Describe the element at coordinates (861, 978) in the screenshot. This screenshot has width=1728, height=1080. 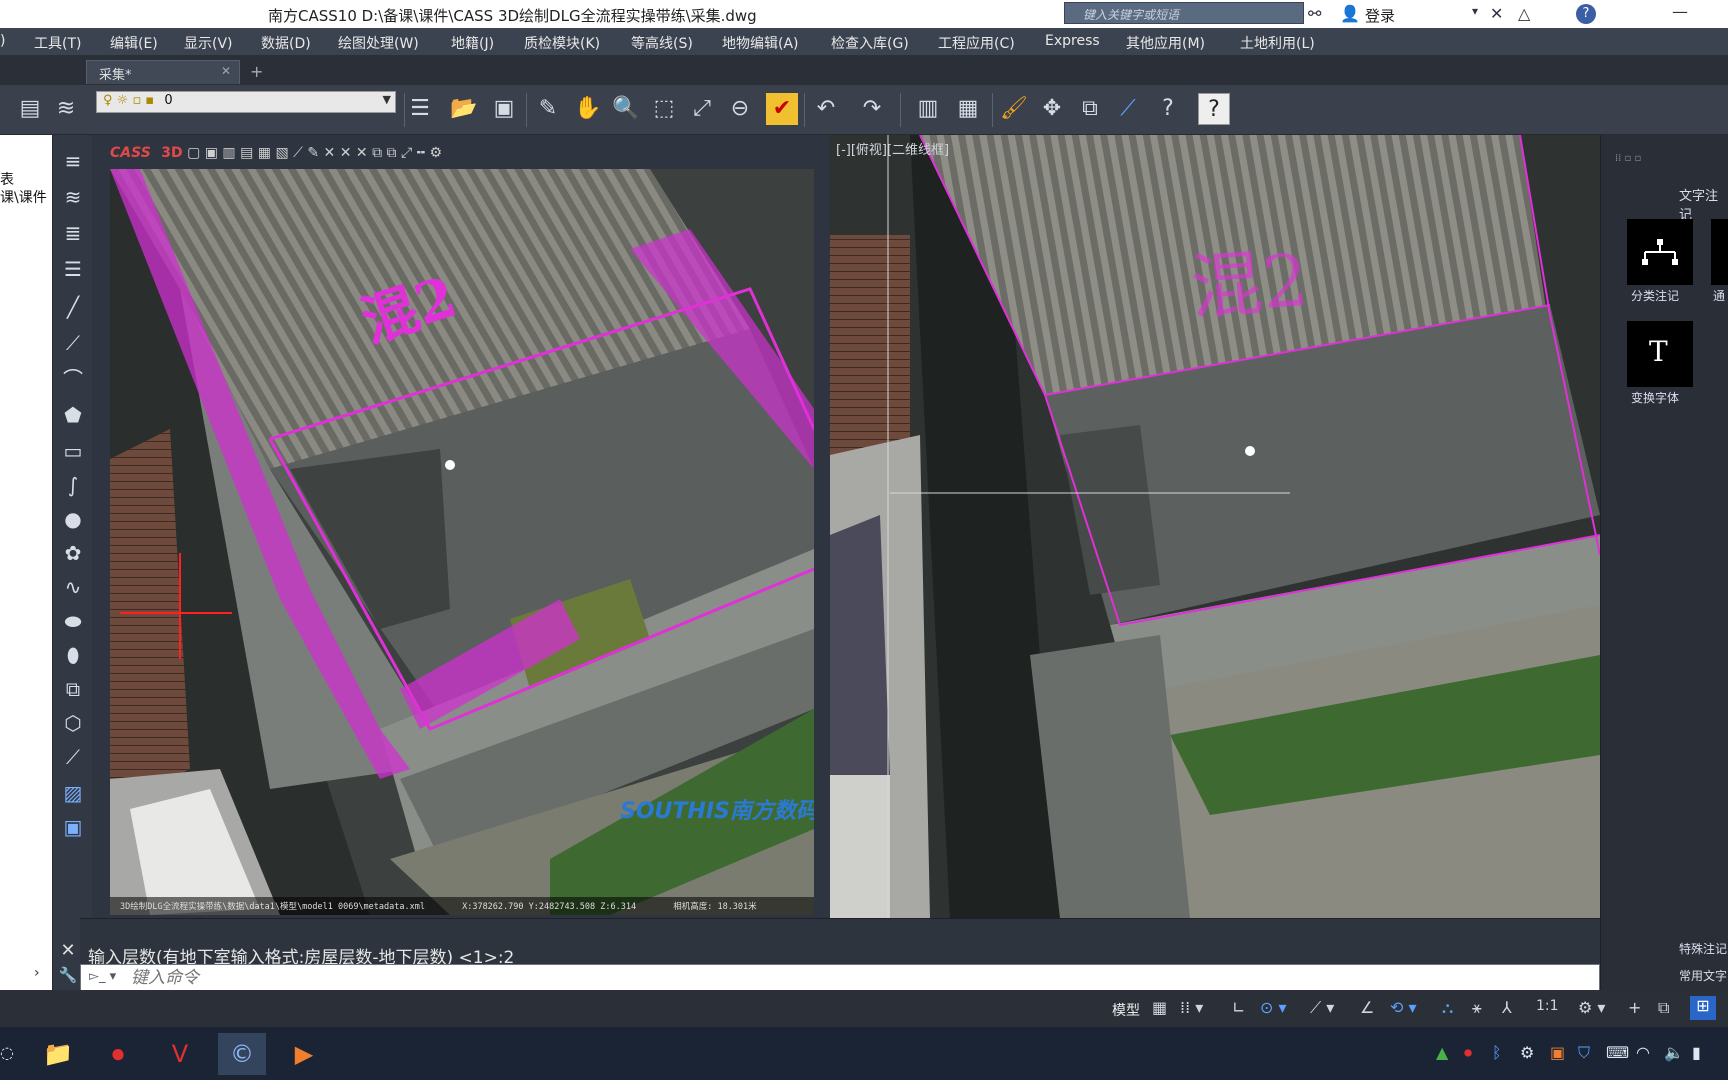
I see `command-input` at that location.